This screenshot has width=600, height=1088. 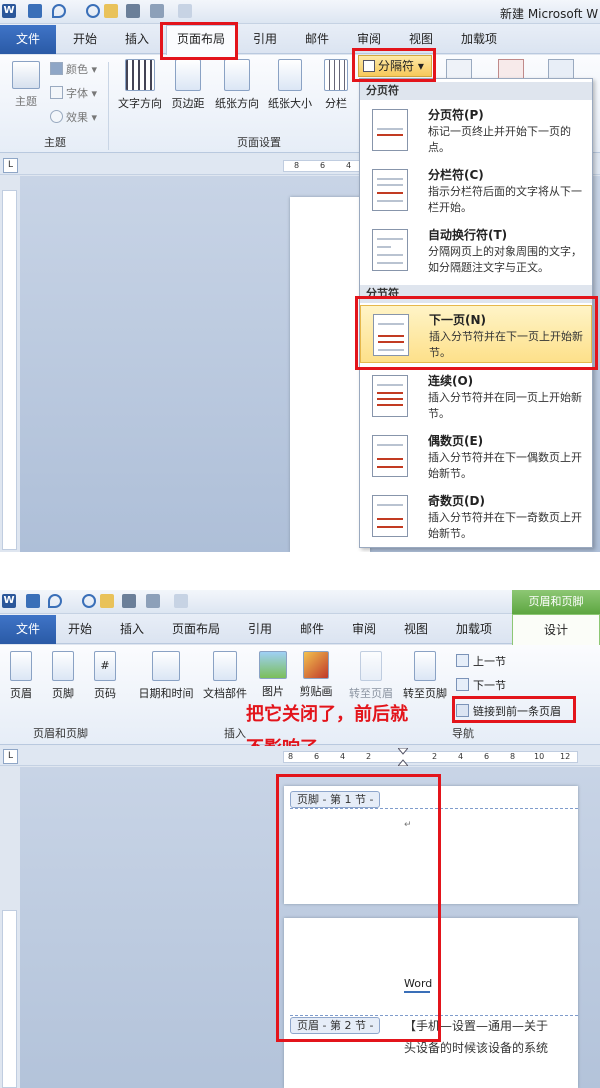 What do you see at coordinates (290, 75) in the screenshot?
I see `paper-size-icon` at bounding box center [290, 75].